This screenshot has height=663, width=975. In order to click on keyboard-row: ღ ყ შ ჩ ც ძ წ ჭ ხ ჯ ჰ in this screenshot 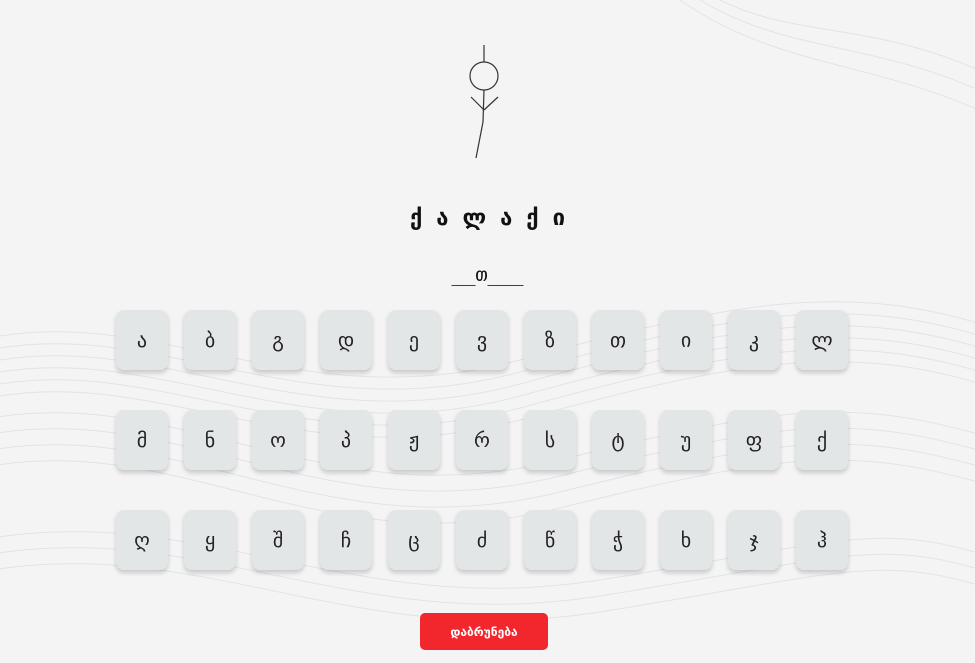, I will do `click(486, 540)`.